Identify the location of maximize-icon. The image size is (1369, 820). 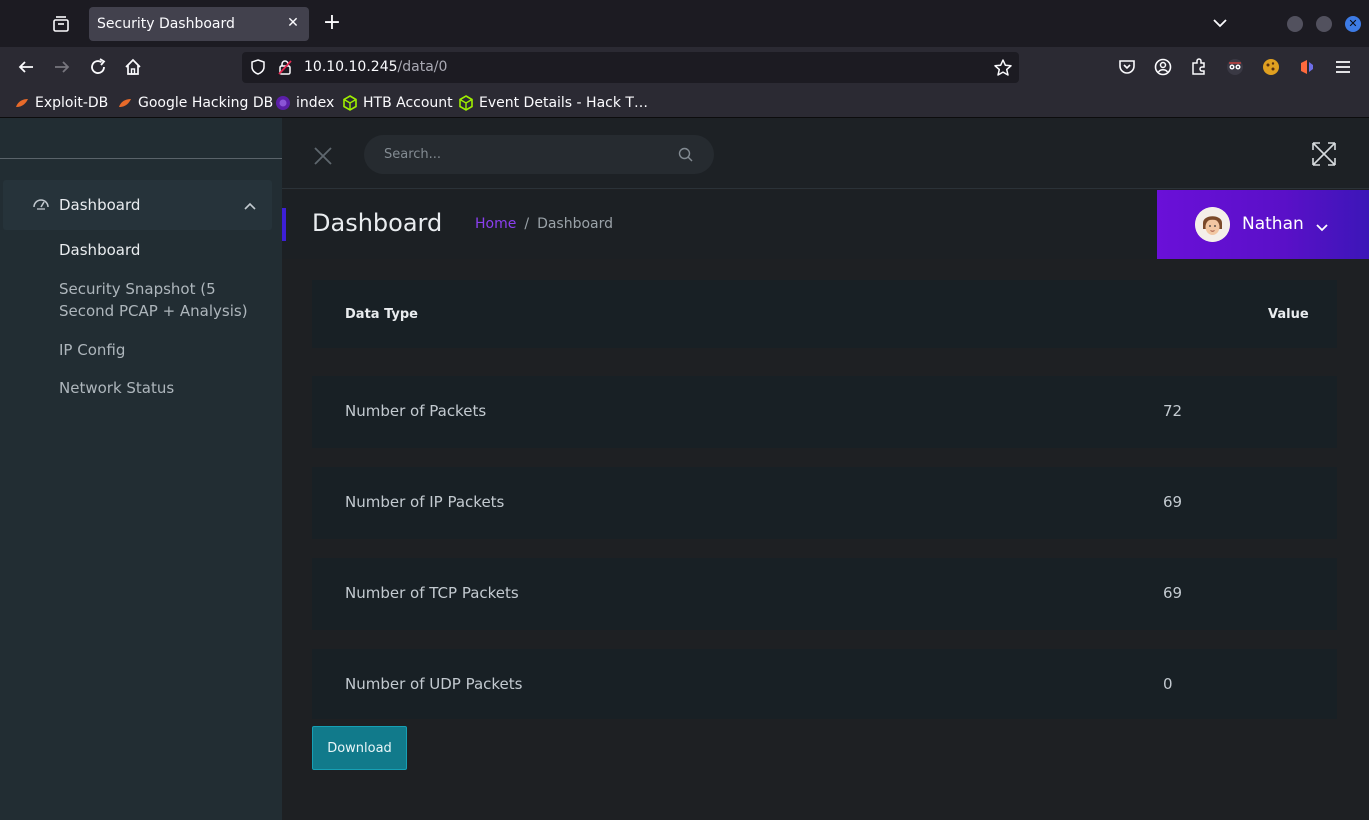
(1324, 24).